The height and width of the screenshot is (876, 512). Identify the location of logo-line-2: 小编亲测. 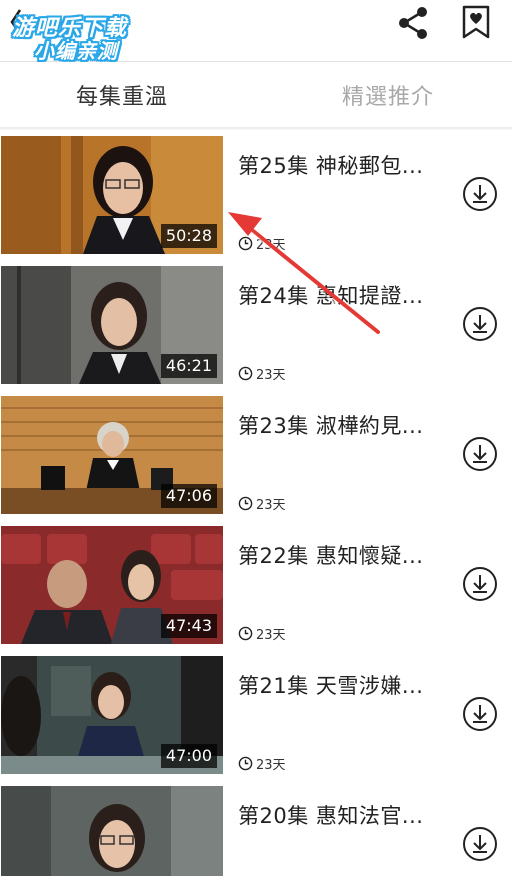
(76, 51).